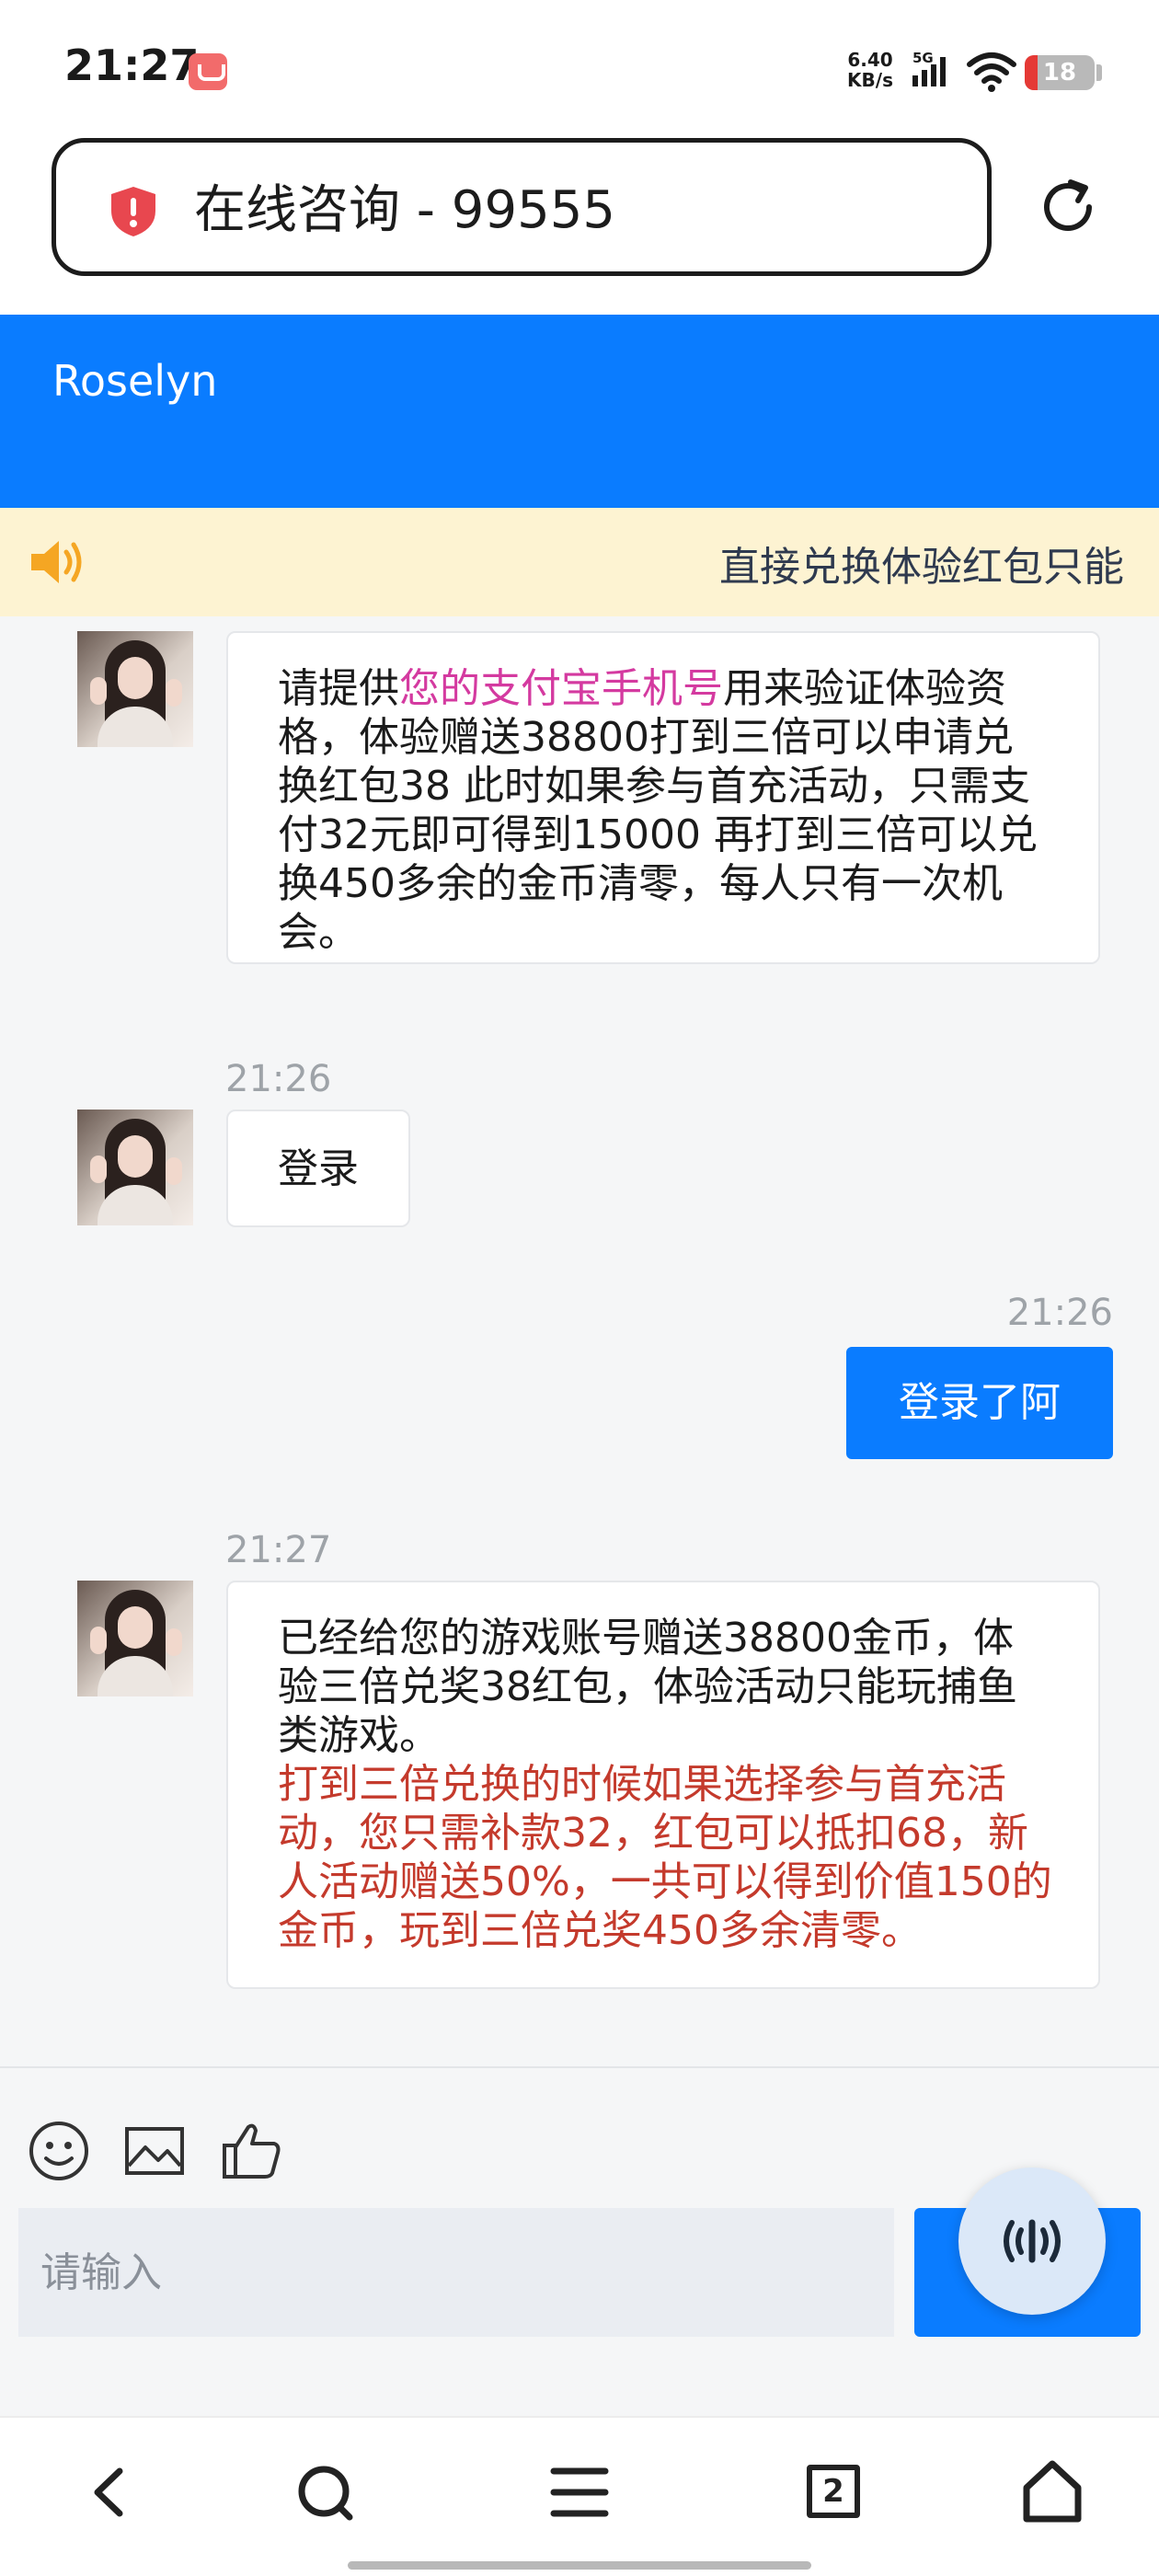 The image size is (1159, 2576). I want to click on message-text: 登录了阿, so click(980, 1402).